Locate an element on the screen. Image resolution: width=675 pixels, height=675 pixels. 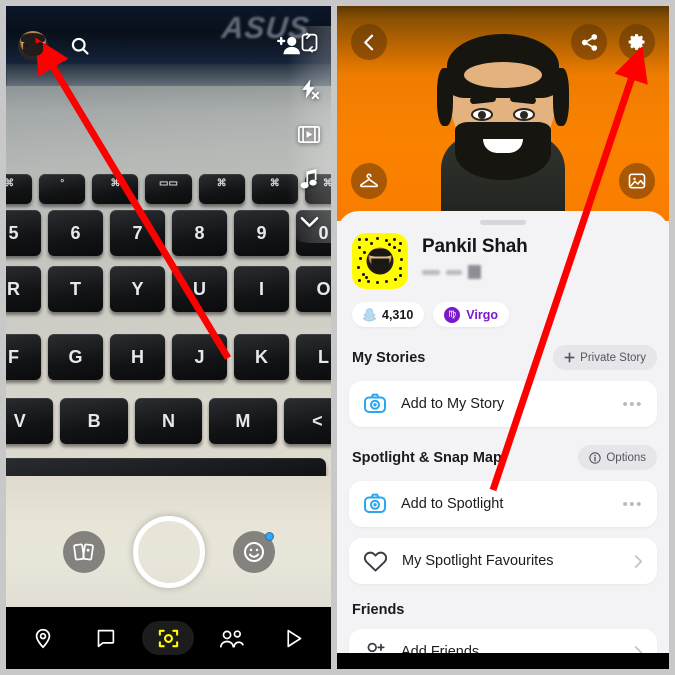
section-title: Friends is located at coordinates (378, 610).